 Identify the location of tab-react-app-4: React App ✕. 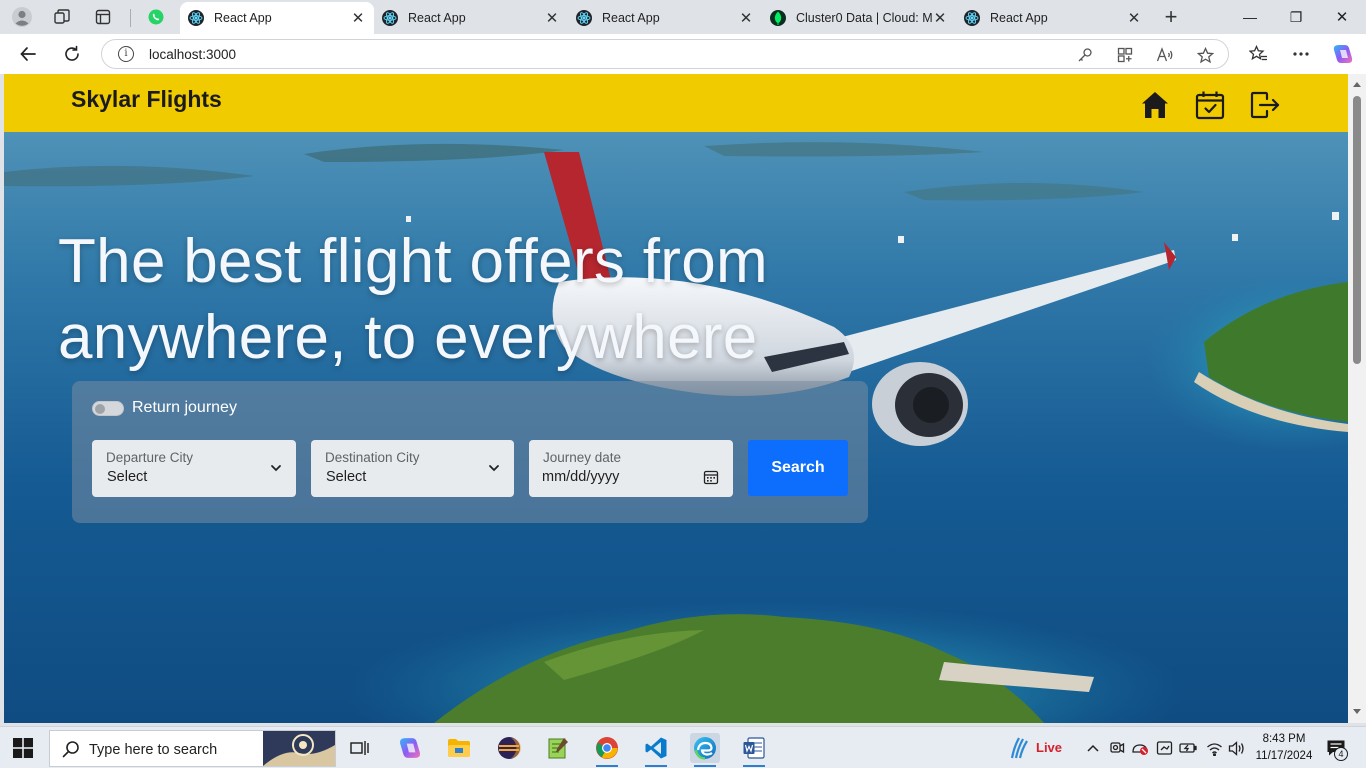
(1053, 18).